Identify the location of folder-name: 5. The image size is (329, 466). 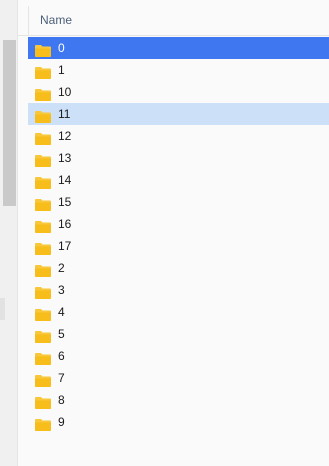
(61, 334).